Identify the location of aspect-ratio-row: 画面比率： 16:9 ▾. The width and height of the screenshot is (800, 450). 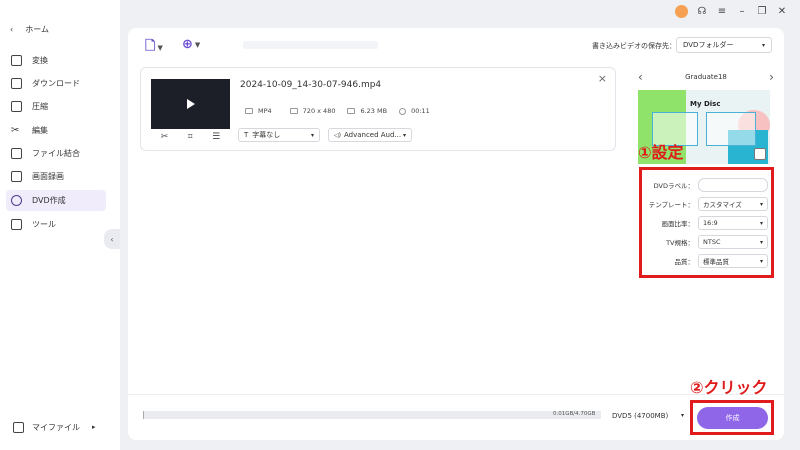
(707, 223).